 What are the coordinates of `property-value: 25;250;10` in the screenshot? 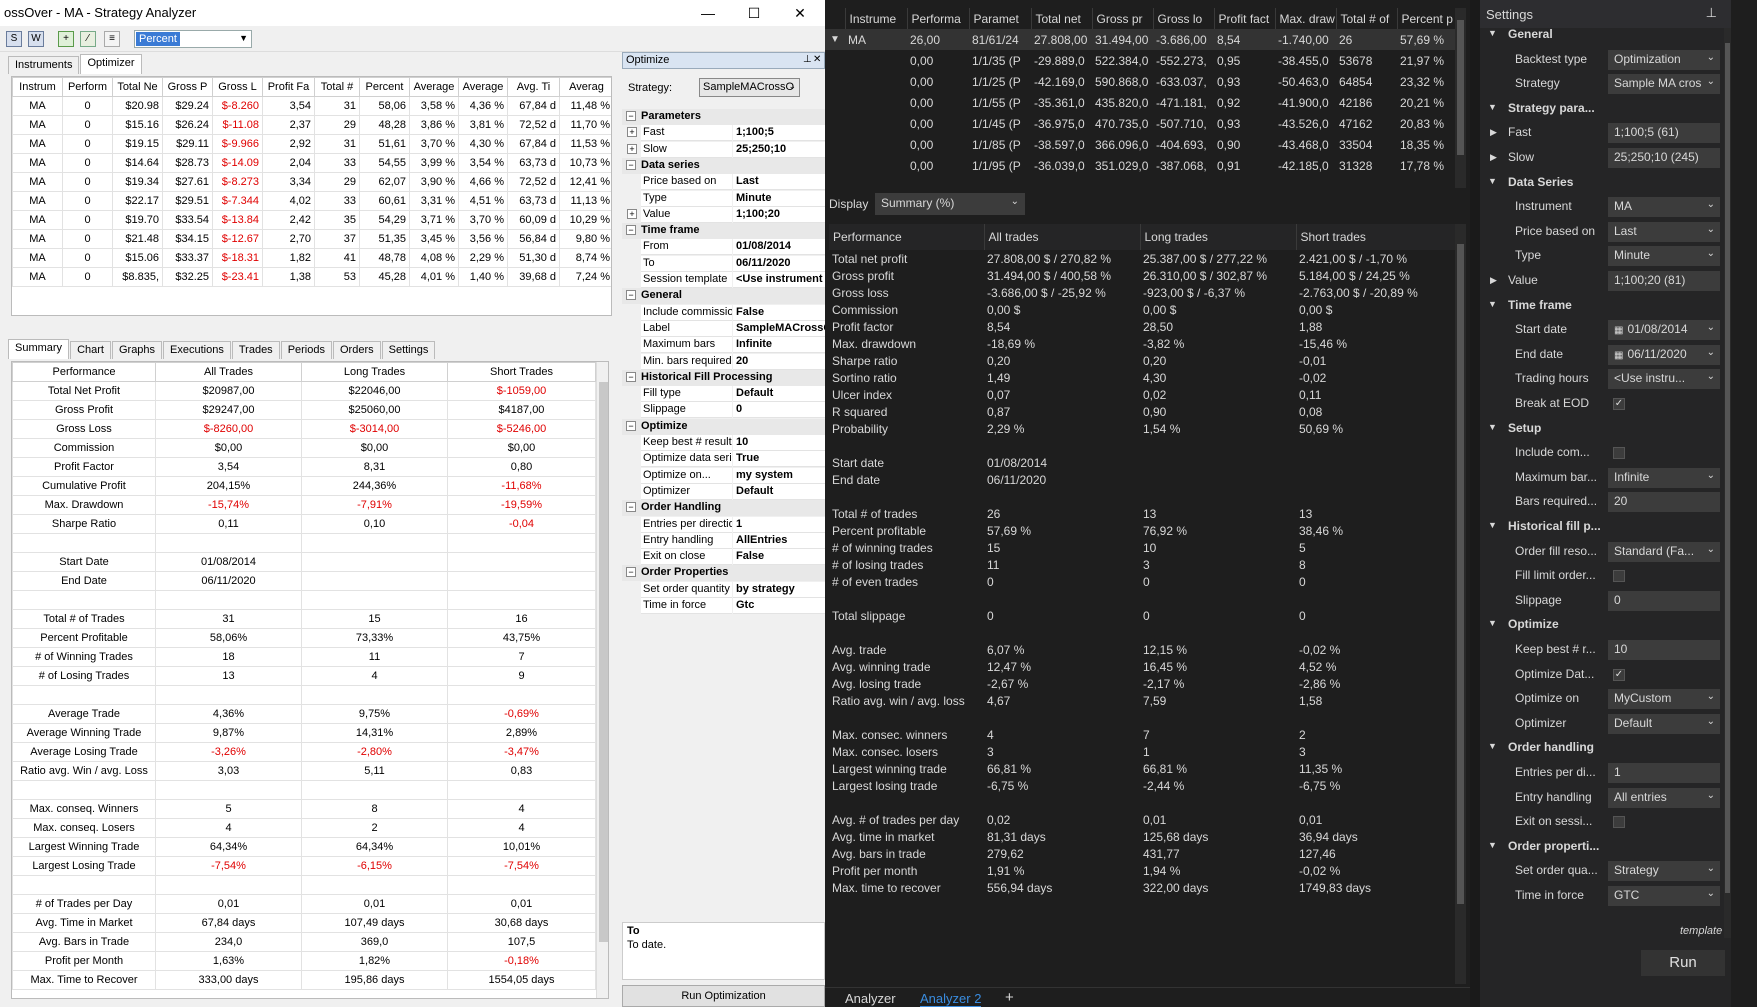 It's located at (779, 149).